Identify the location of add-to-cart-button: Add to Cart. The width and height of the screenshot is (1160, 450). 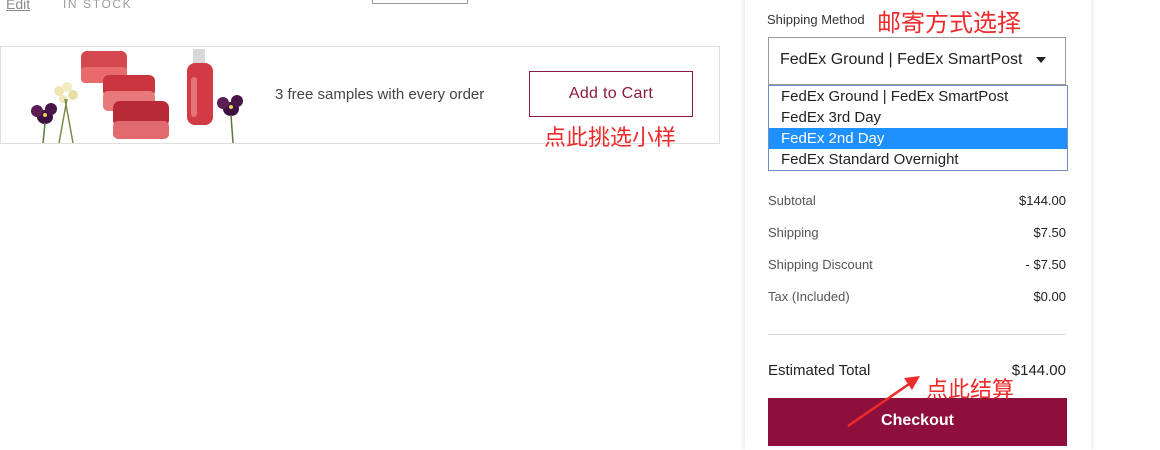
(611, 94).